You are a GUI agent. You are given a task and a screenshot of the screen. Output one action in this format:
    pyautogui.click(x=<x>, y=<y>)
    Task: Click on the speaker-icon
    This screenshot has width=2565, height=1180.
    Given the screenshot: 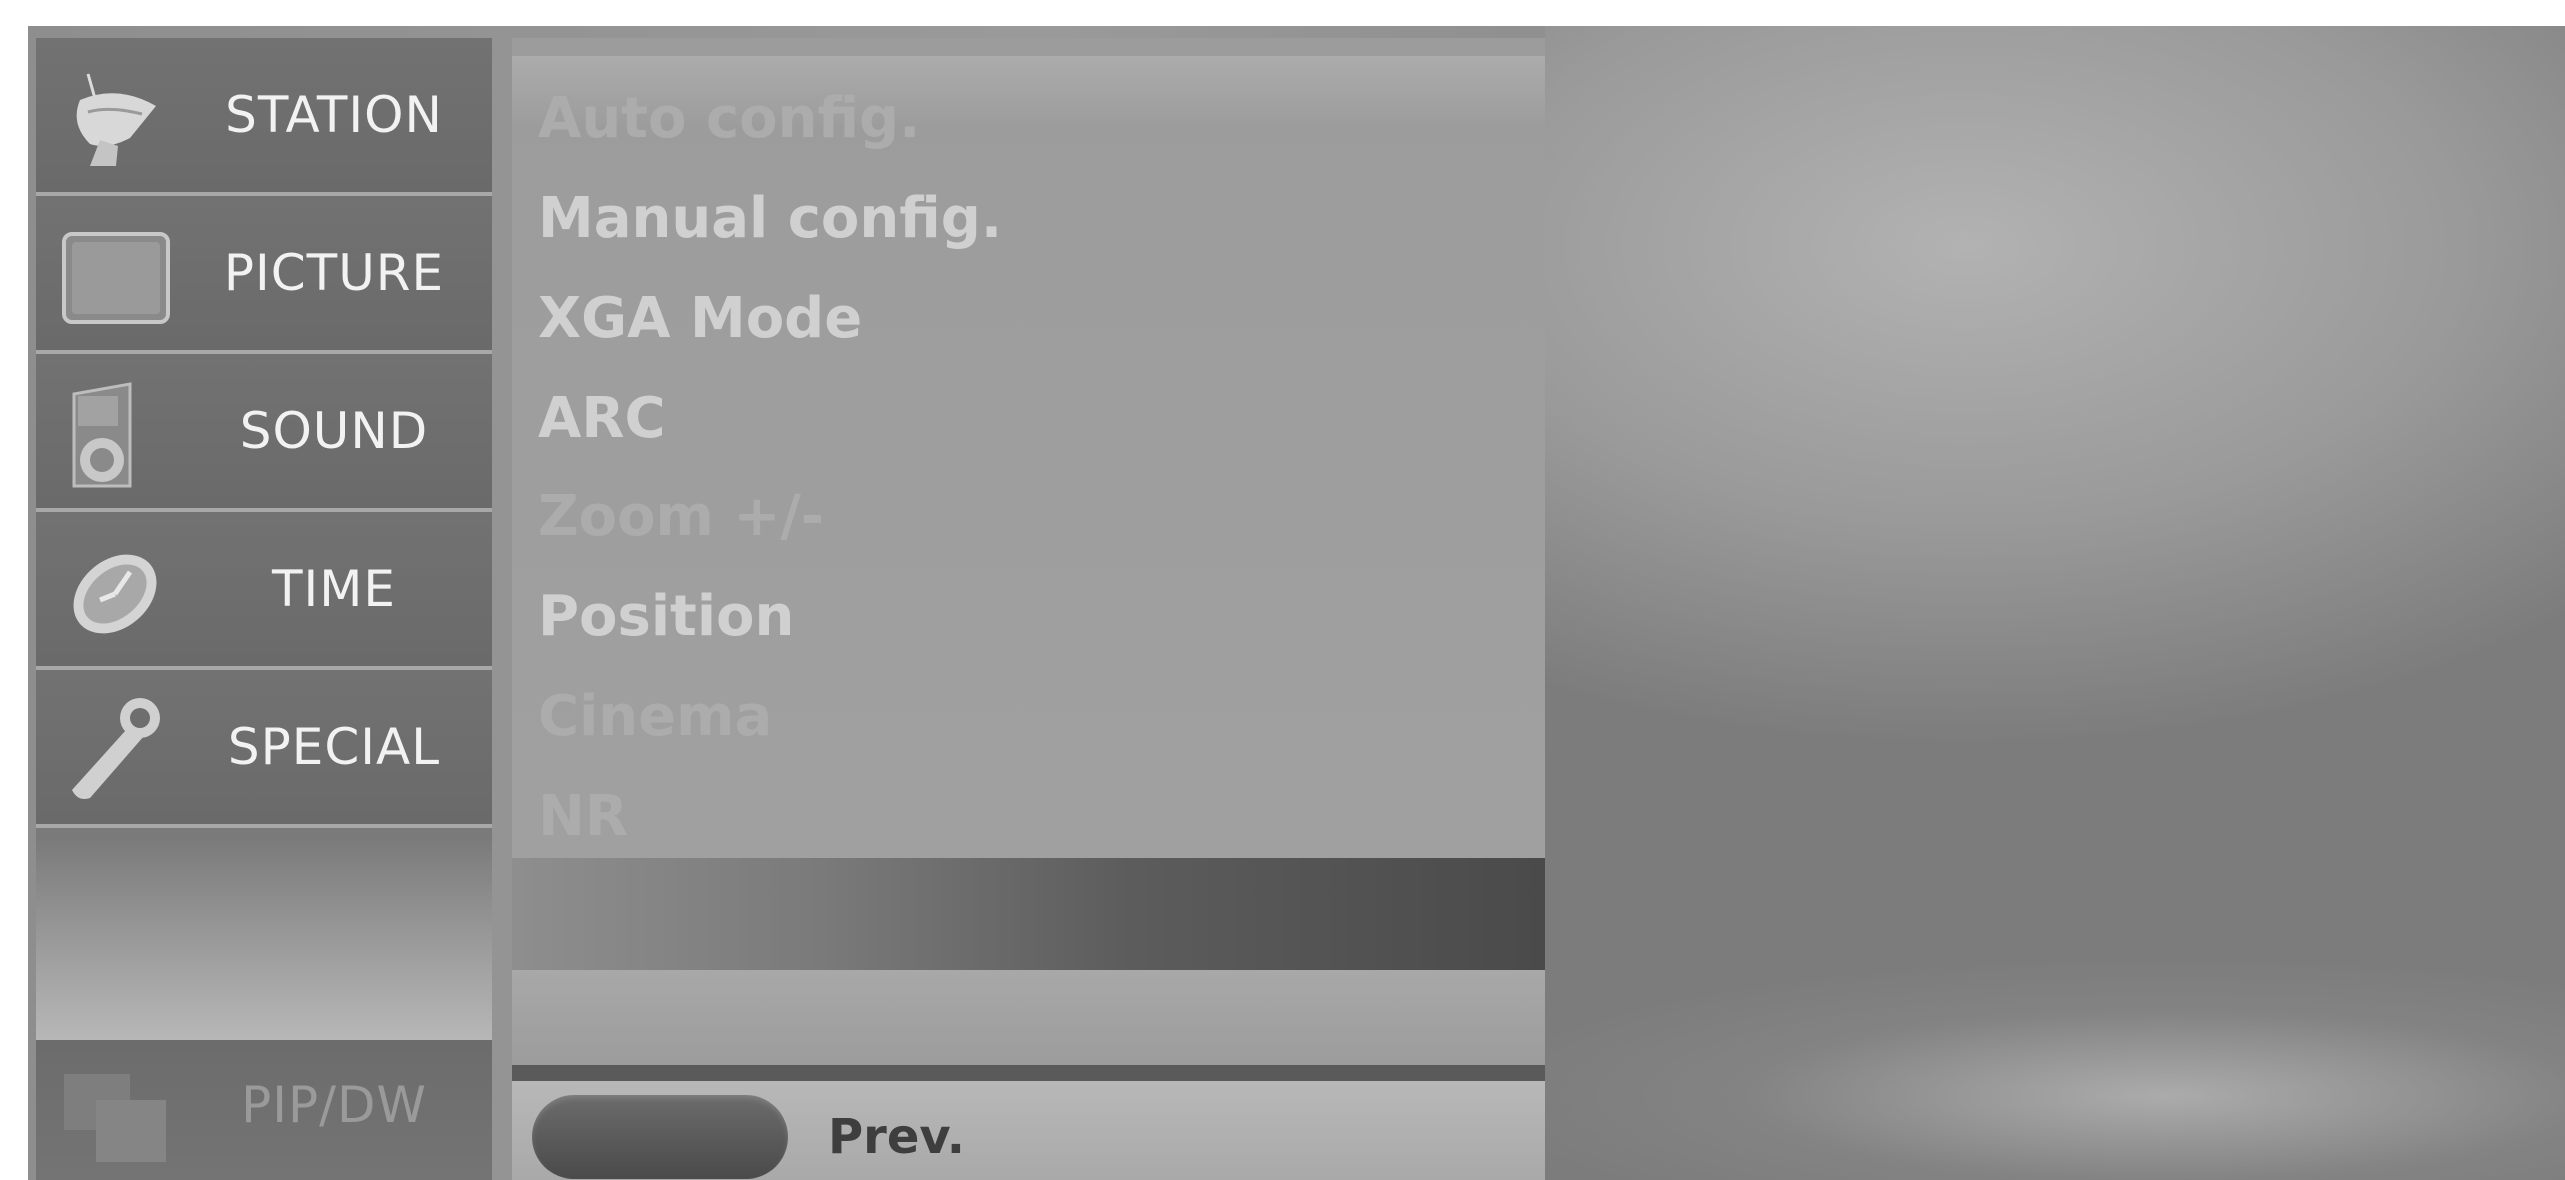 What is the action you would take?
    pyautogui.click(x=115, y=433)
    